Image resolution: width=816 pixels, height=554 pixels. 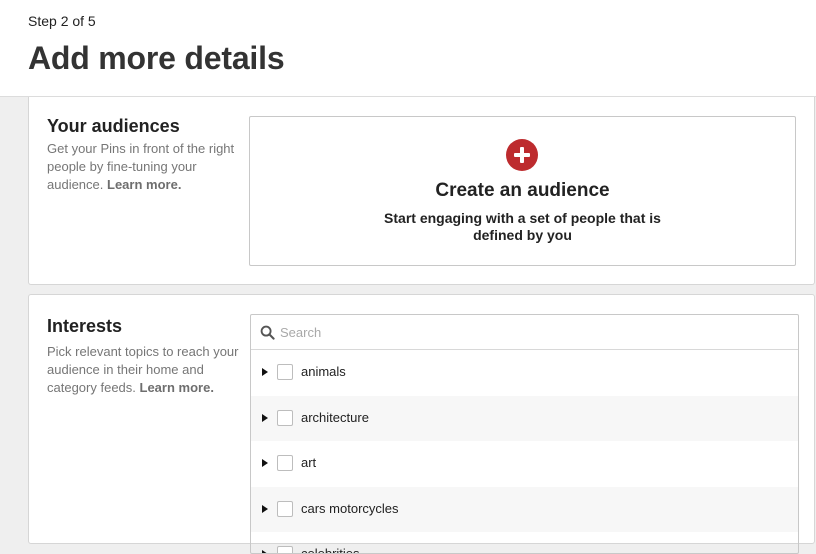 What do you see at coordinates (522, 155) in the screenshot?
I see `plus-circle-icon` at bounding box center [522, 155].